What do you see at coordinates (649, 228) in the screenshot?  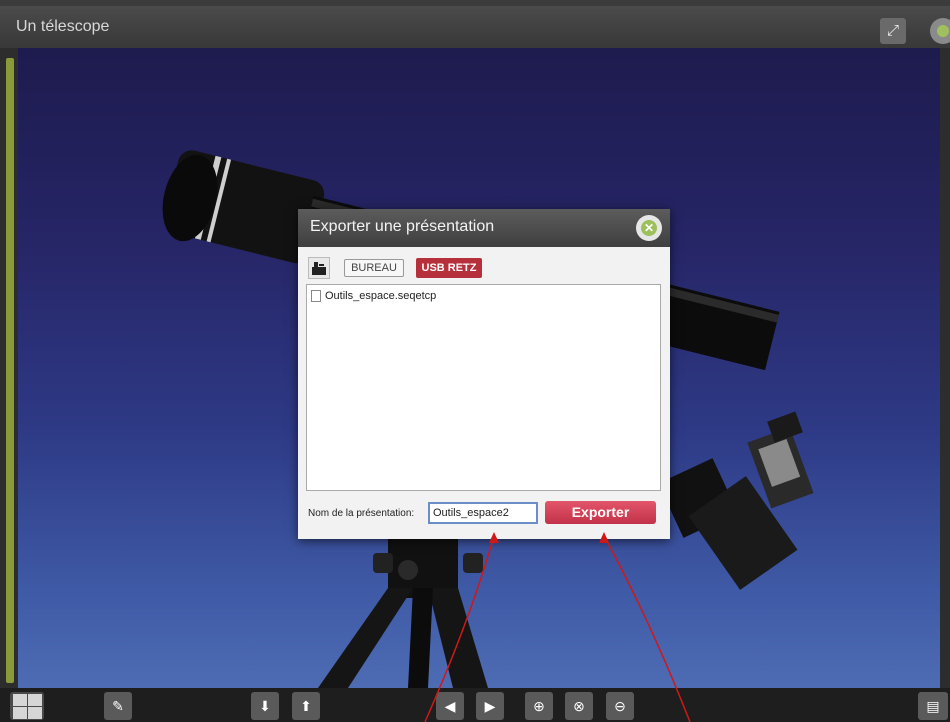 I see `dialog-close-icon: ✕` at bounding box center [649, 228].